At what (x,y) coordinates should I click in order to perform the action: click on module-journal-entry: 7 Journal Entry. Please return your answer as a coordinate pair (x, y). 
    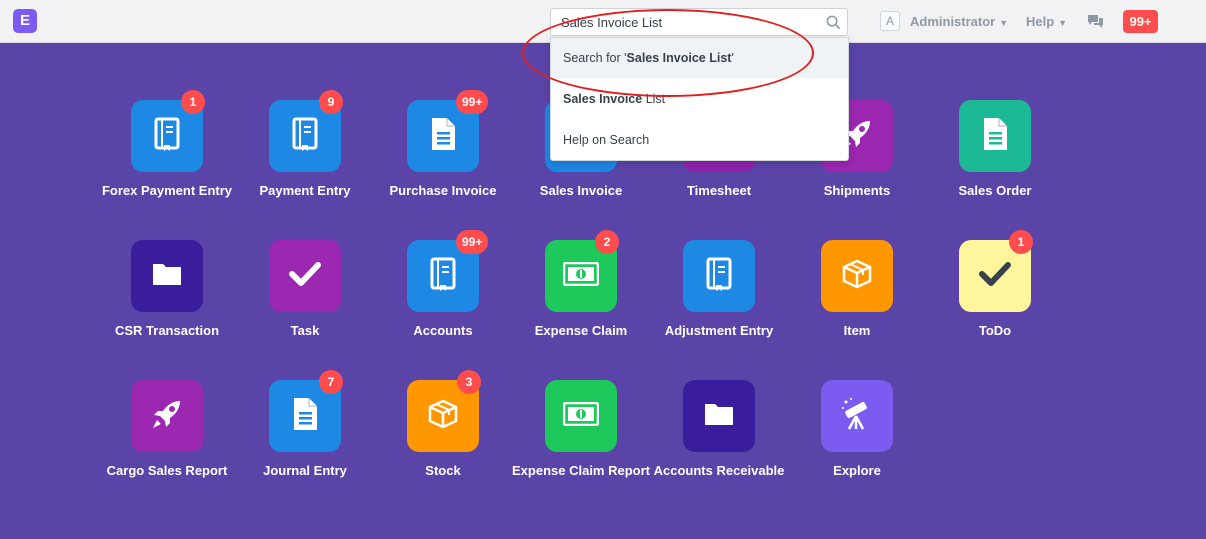
    Looking at the image, I should click on (305, 435).